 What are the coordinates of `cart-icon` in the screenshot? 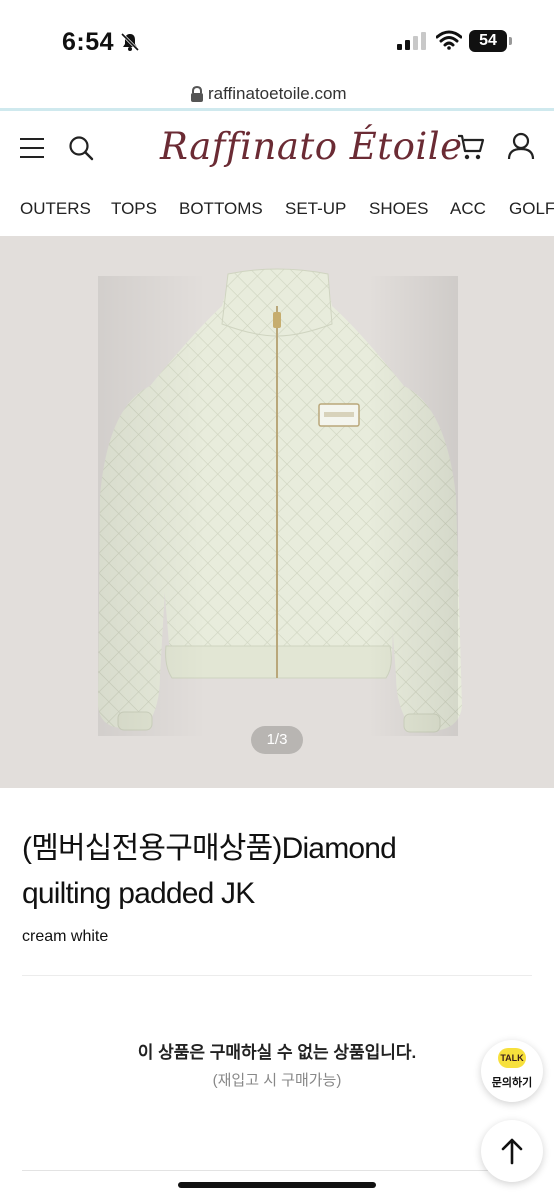 It's located at (471, 147).